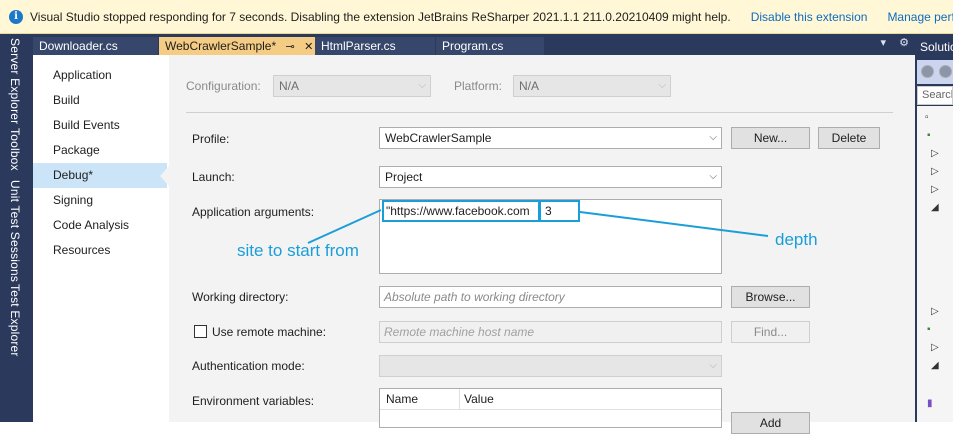 This screenshot has width=953, height=434. I want to click on rail-item-test-explorer: Test Explorer, so click(15, 320).